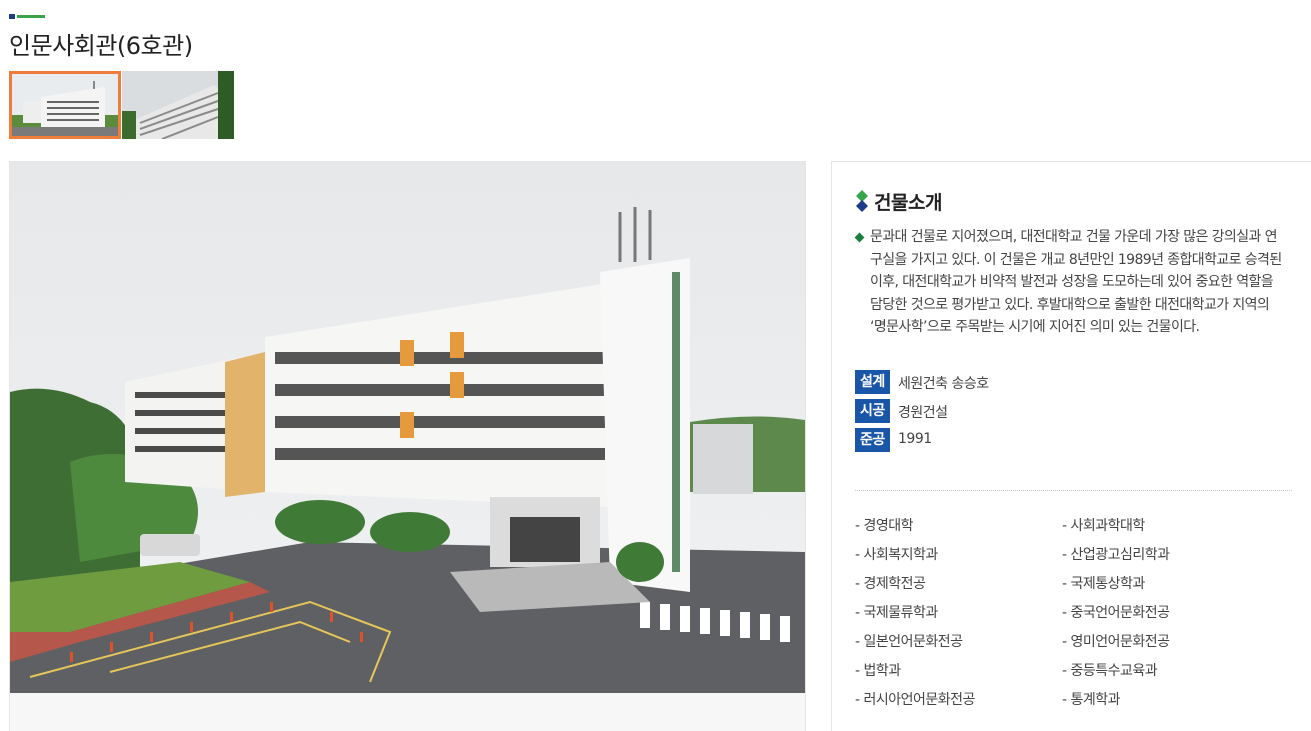  I want to click on thumbnail-building-front, so click(65, 105).